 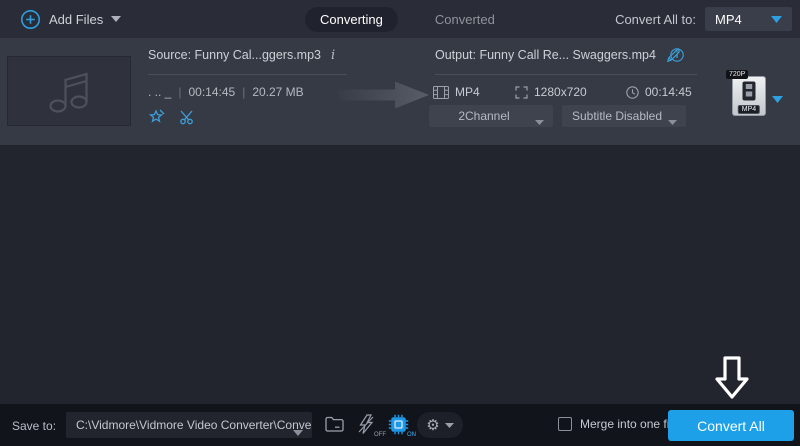 I want to click on open-folder-button, so click(x=334, y=427).